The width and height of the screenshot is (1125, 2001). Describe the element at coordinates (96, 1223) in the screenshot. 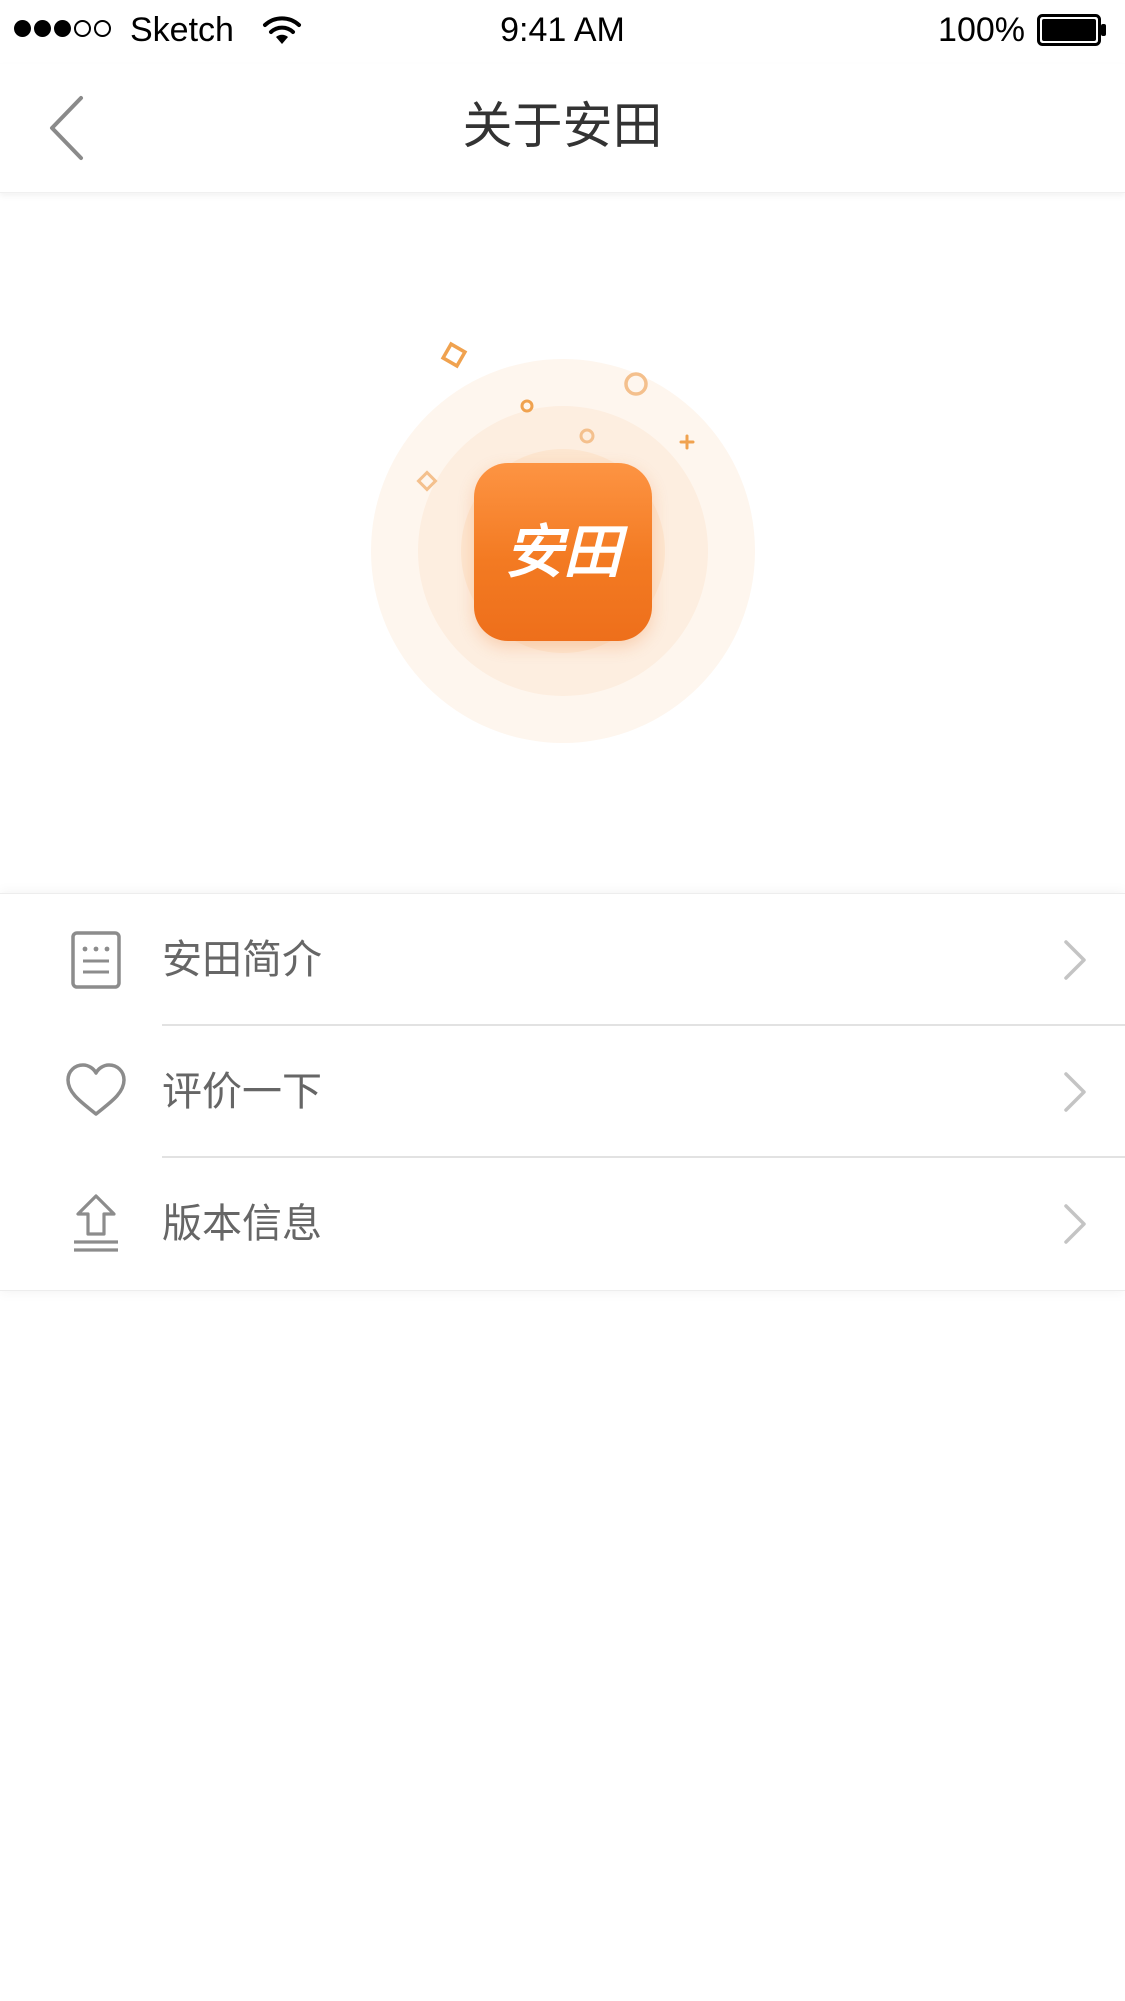

I see `upload-icon` at that location.